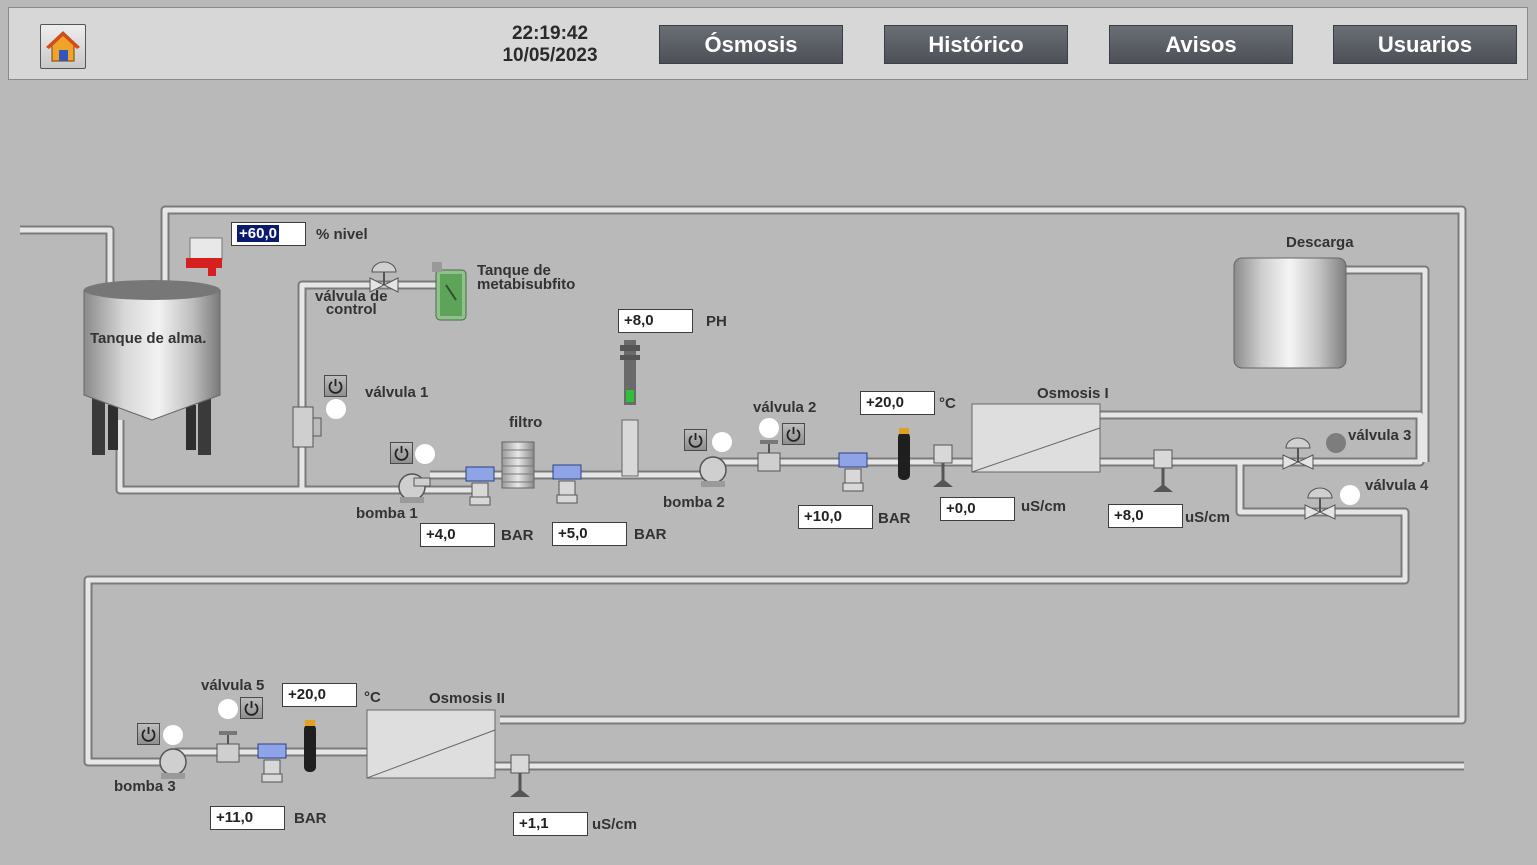  Describe the element at coordinates (1036, 438) in the screenshot. I see `osmosis-1-unit-icon` at that location.